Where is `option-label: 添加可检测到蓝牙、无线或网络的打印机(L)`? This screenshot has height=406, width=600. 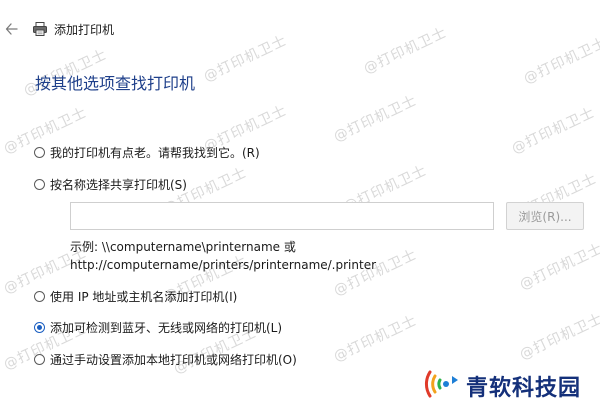 option-label: 添加可检测到蓝牙、无线或网络的打印机(L) is located at coordinates (166, 327).